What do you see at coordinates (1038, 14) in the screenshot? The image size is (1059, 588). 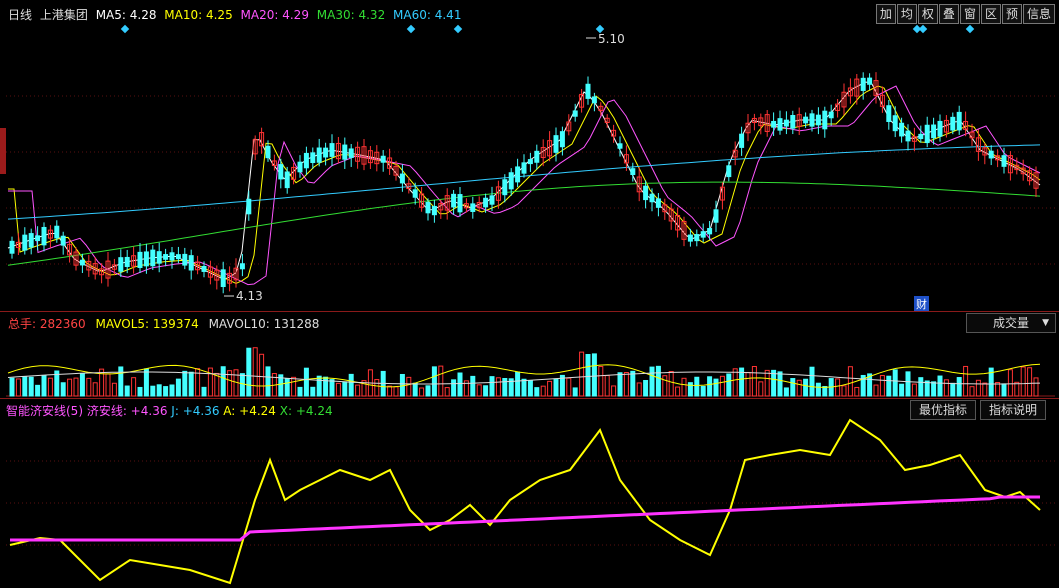 I see `toolbar-info-button: 信息` at bounding box center [1038, 14].